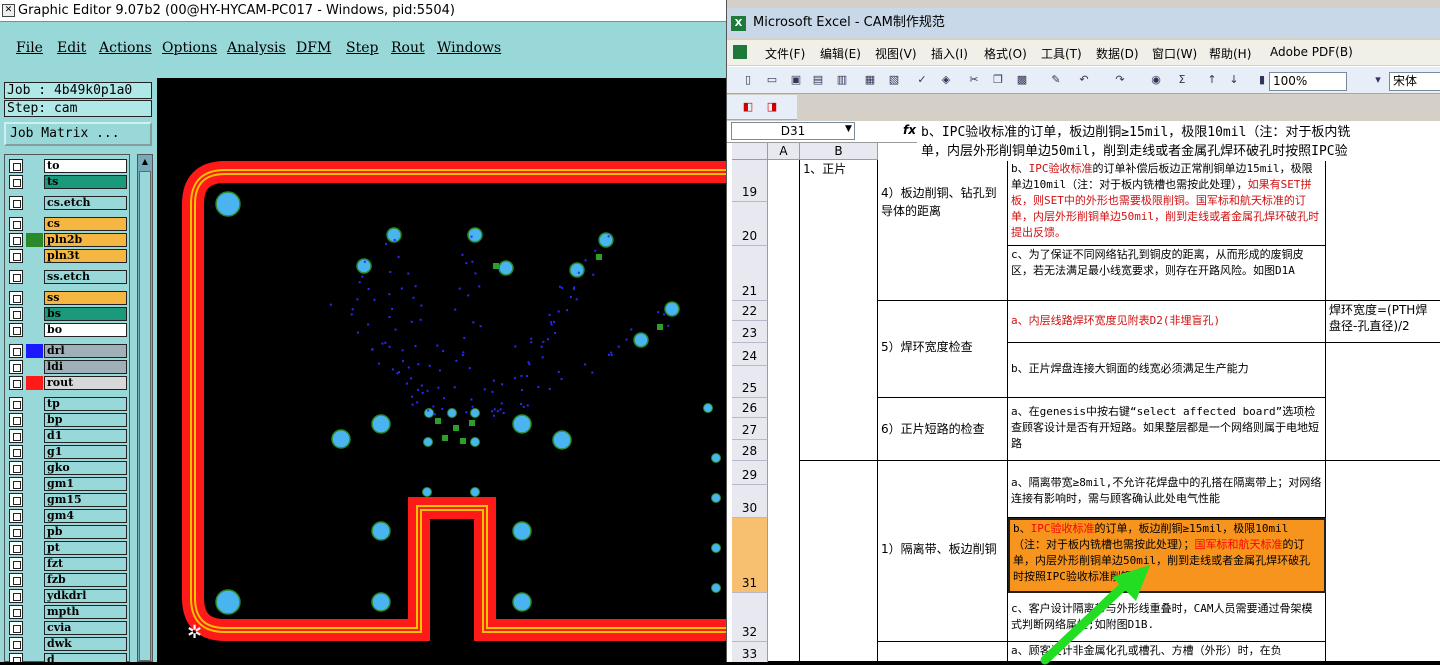 The height and width of the screenshot is (665, 1440). I want to click on layer-name: gko, so click(85, 468).